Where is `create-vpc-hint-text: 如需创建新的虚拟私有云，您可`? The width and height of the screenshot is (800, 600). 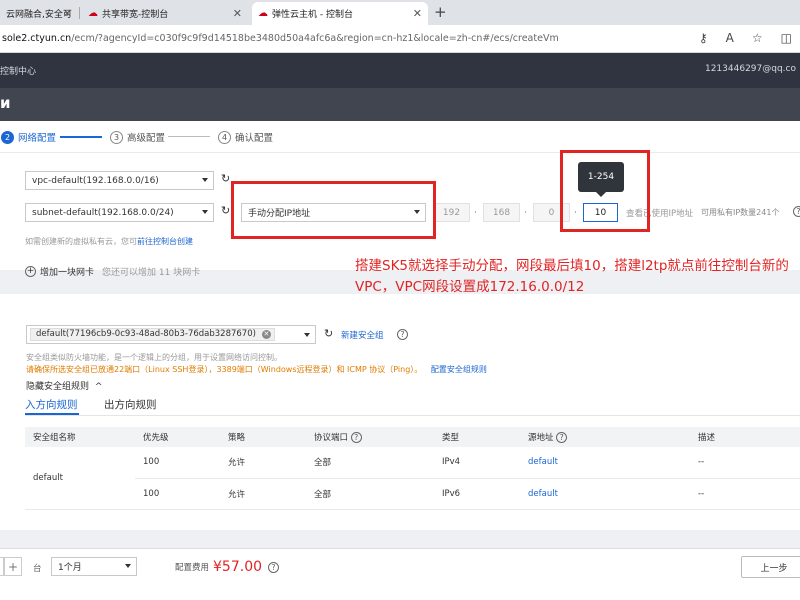 create-vpc-hint-text: 如需创建新的虚拟私有云，您可 is located at coordinates (81, 241).